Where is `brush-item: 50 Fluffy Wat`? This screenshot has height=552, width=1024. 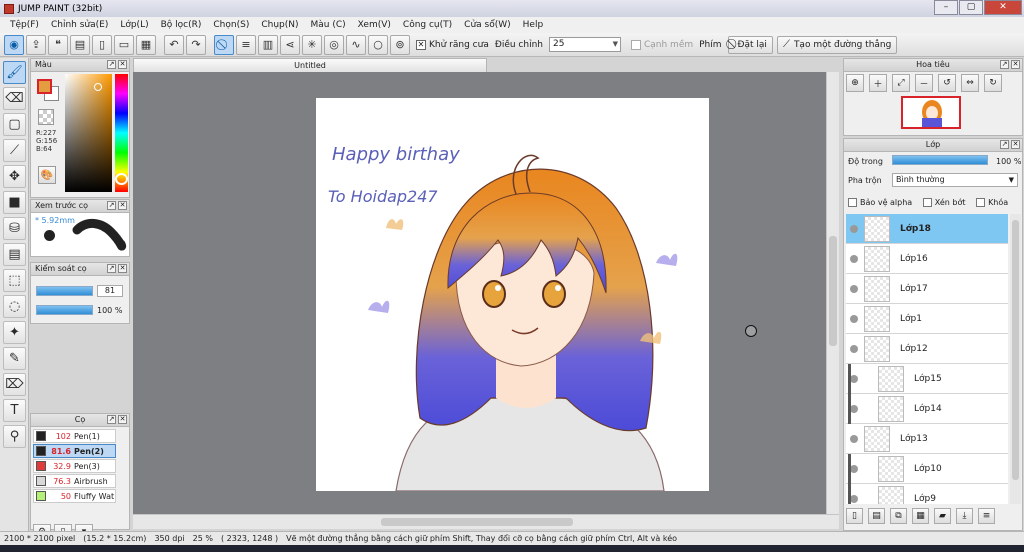 brush-item: 50 Fluffy Wat is located at coordinates (74, 496).